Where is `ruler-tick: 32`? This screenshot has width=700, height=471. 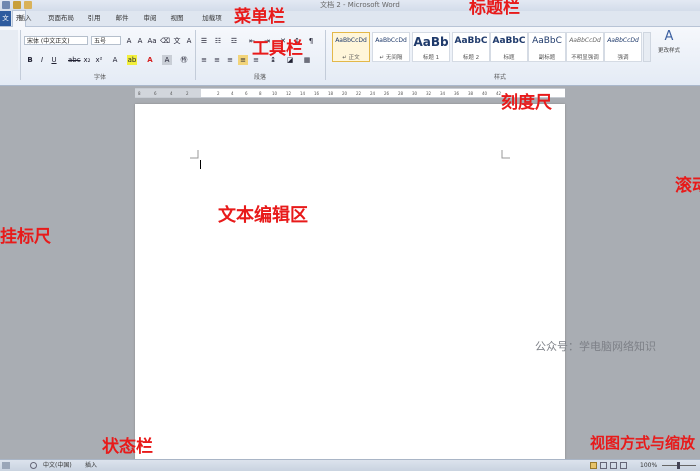
ruler-tick: 32 is located at coordinates (429, 93).